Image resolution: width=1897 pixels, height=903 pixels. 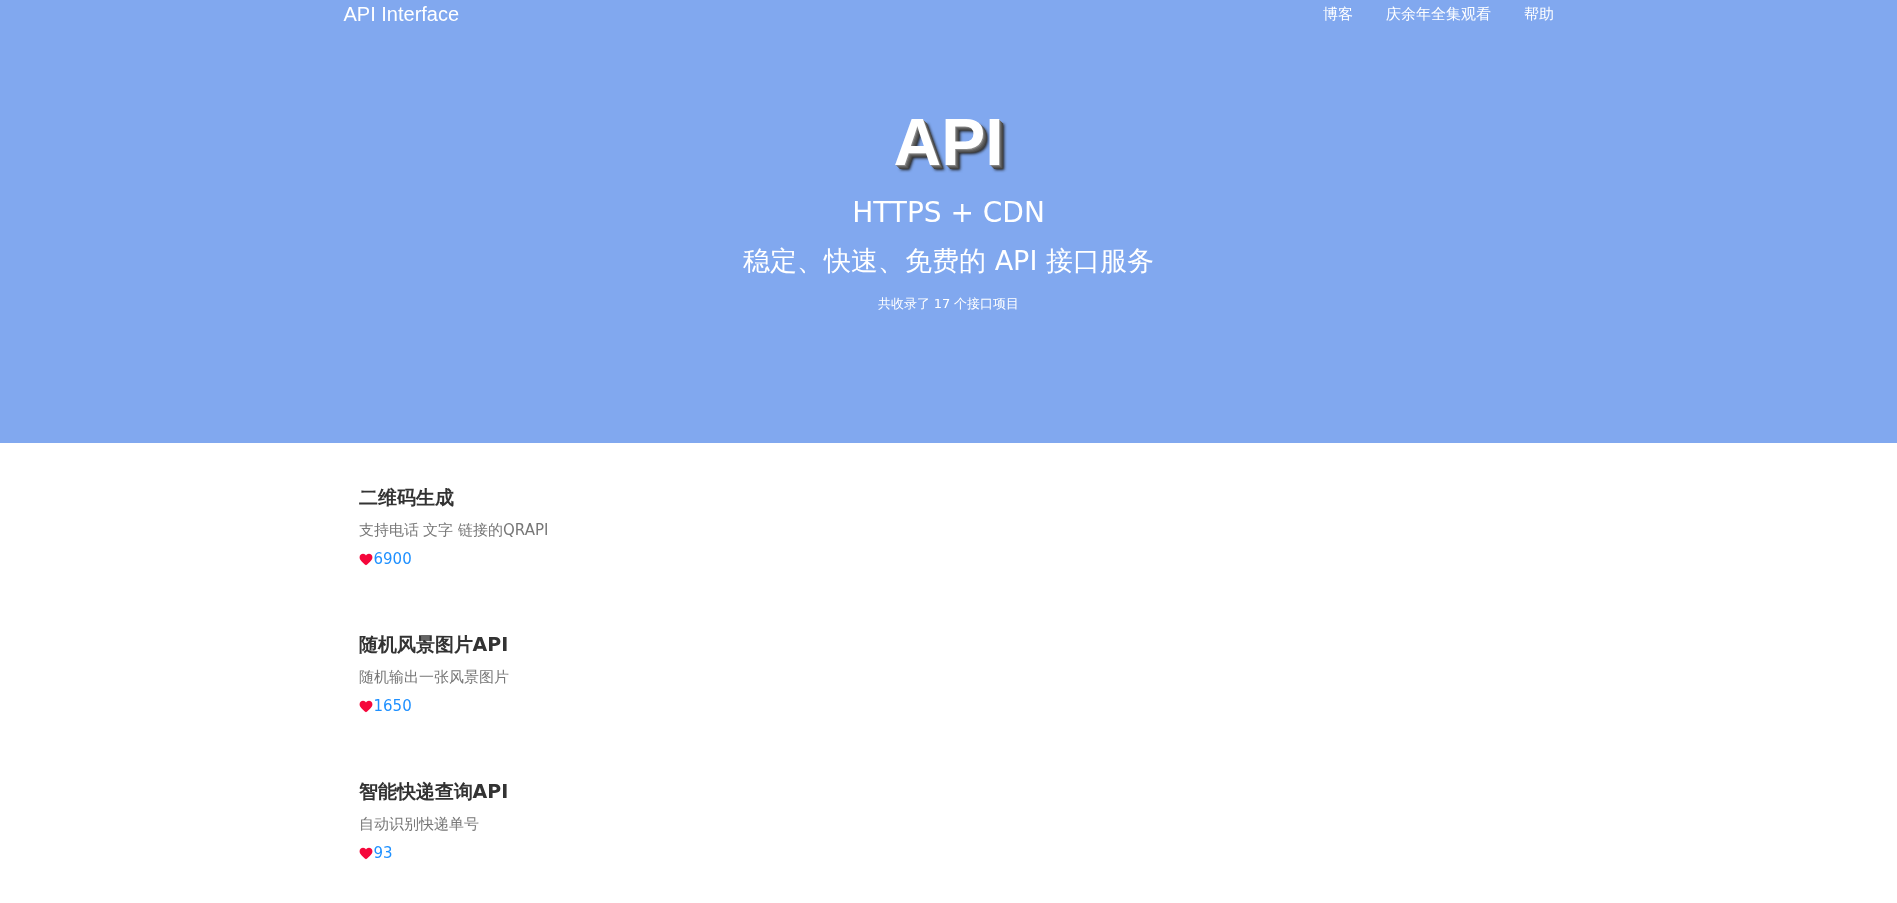 What do you see at coordinates (433, 792) in the screenshot?
I see `api-title: 智能快递查询API` at bounding box center [433, 792].